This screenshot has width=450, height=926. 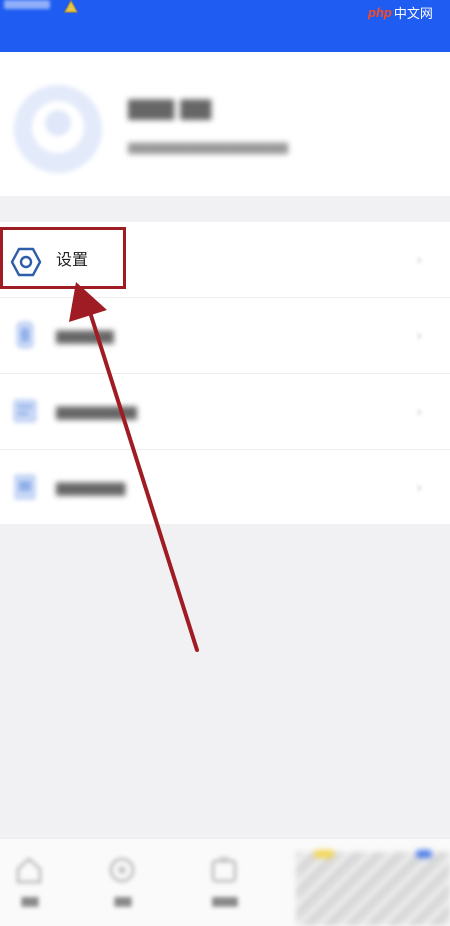 I want to click on watermark-php: php, so click(x=380, y=12).